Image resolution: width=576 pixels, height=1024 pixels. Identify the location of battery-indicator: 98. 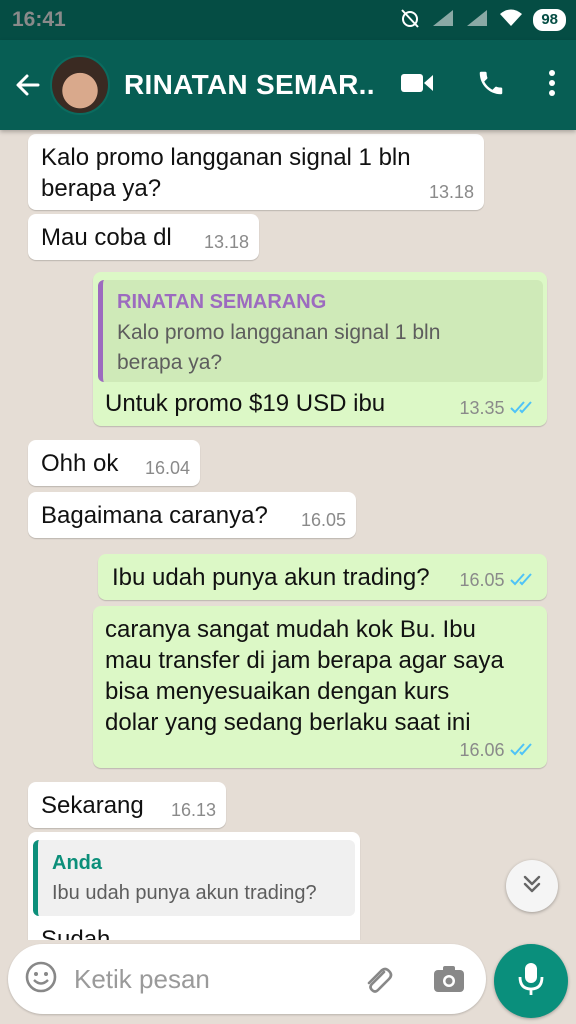
(549, 20).